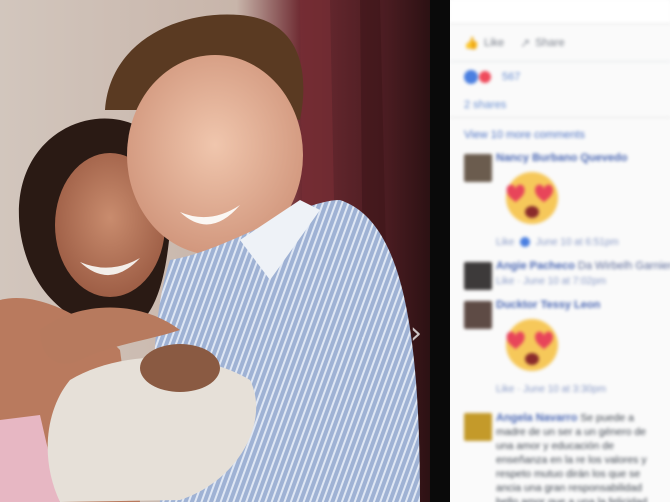  Describe the element at coordinates (560, 135) in the screenshot. I see `view-more-comments-link: View 10 more comments` at that location.